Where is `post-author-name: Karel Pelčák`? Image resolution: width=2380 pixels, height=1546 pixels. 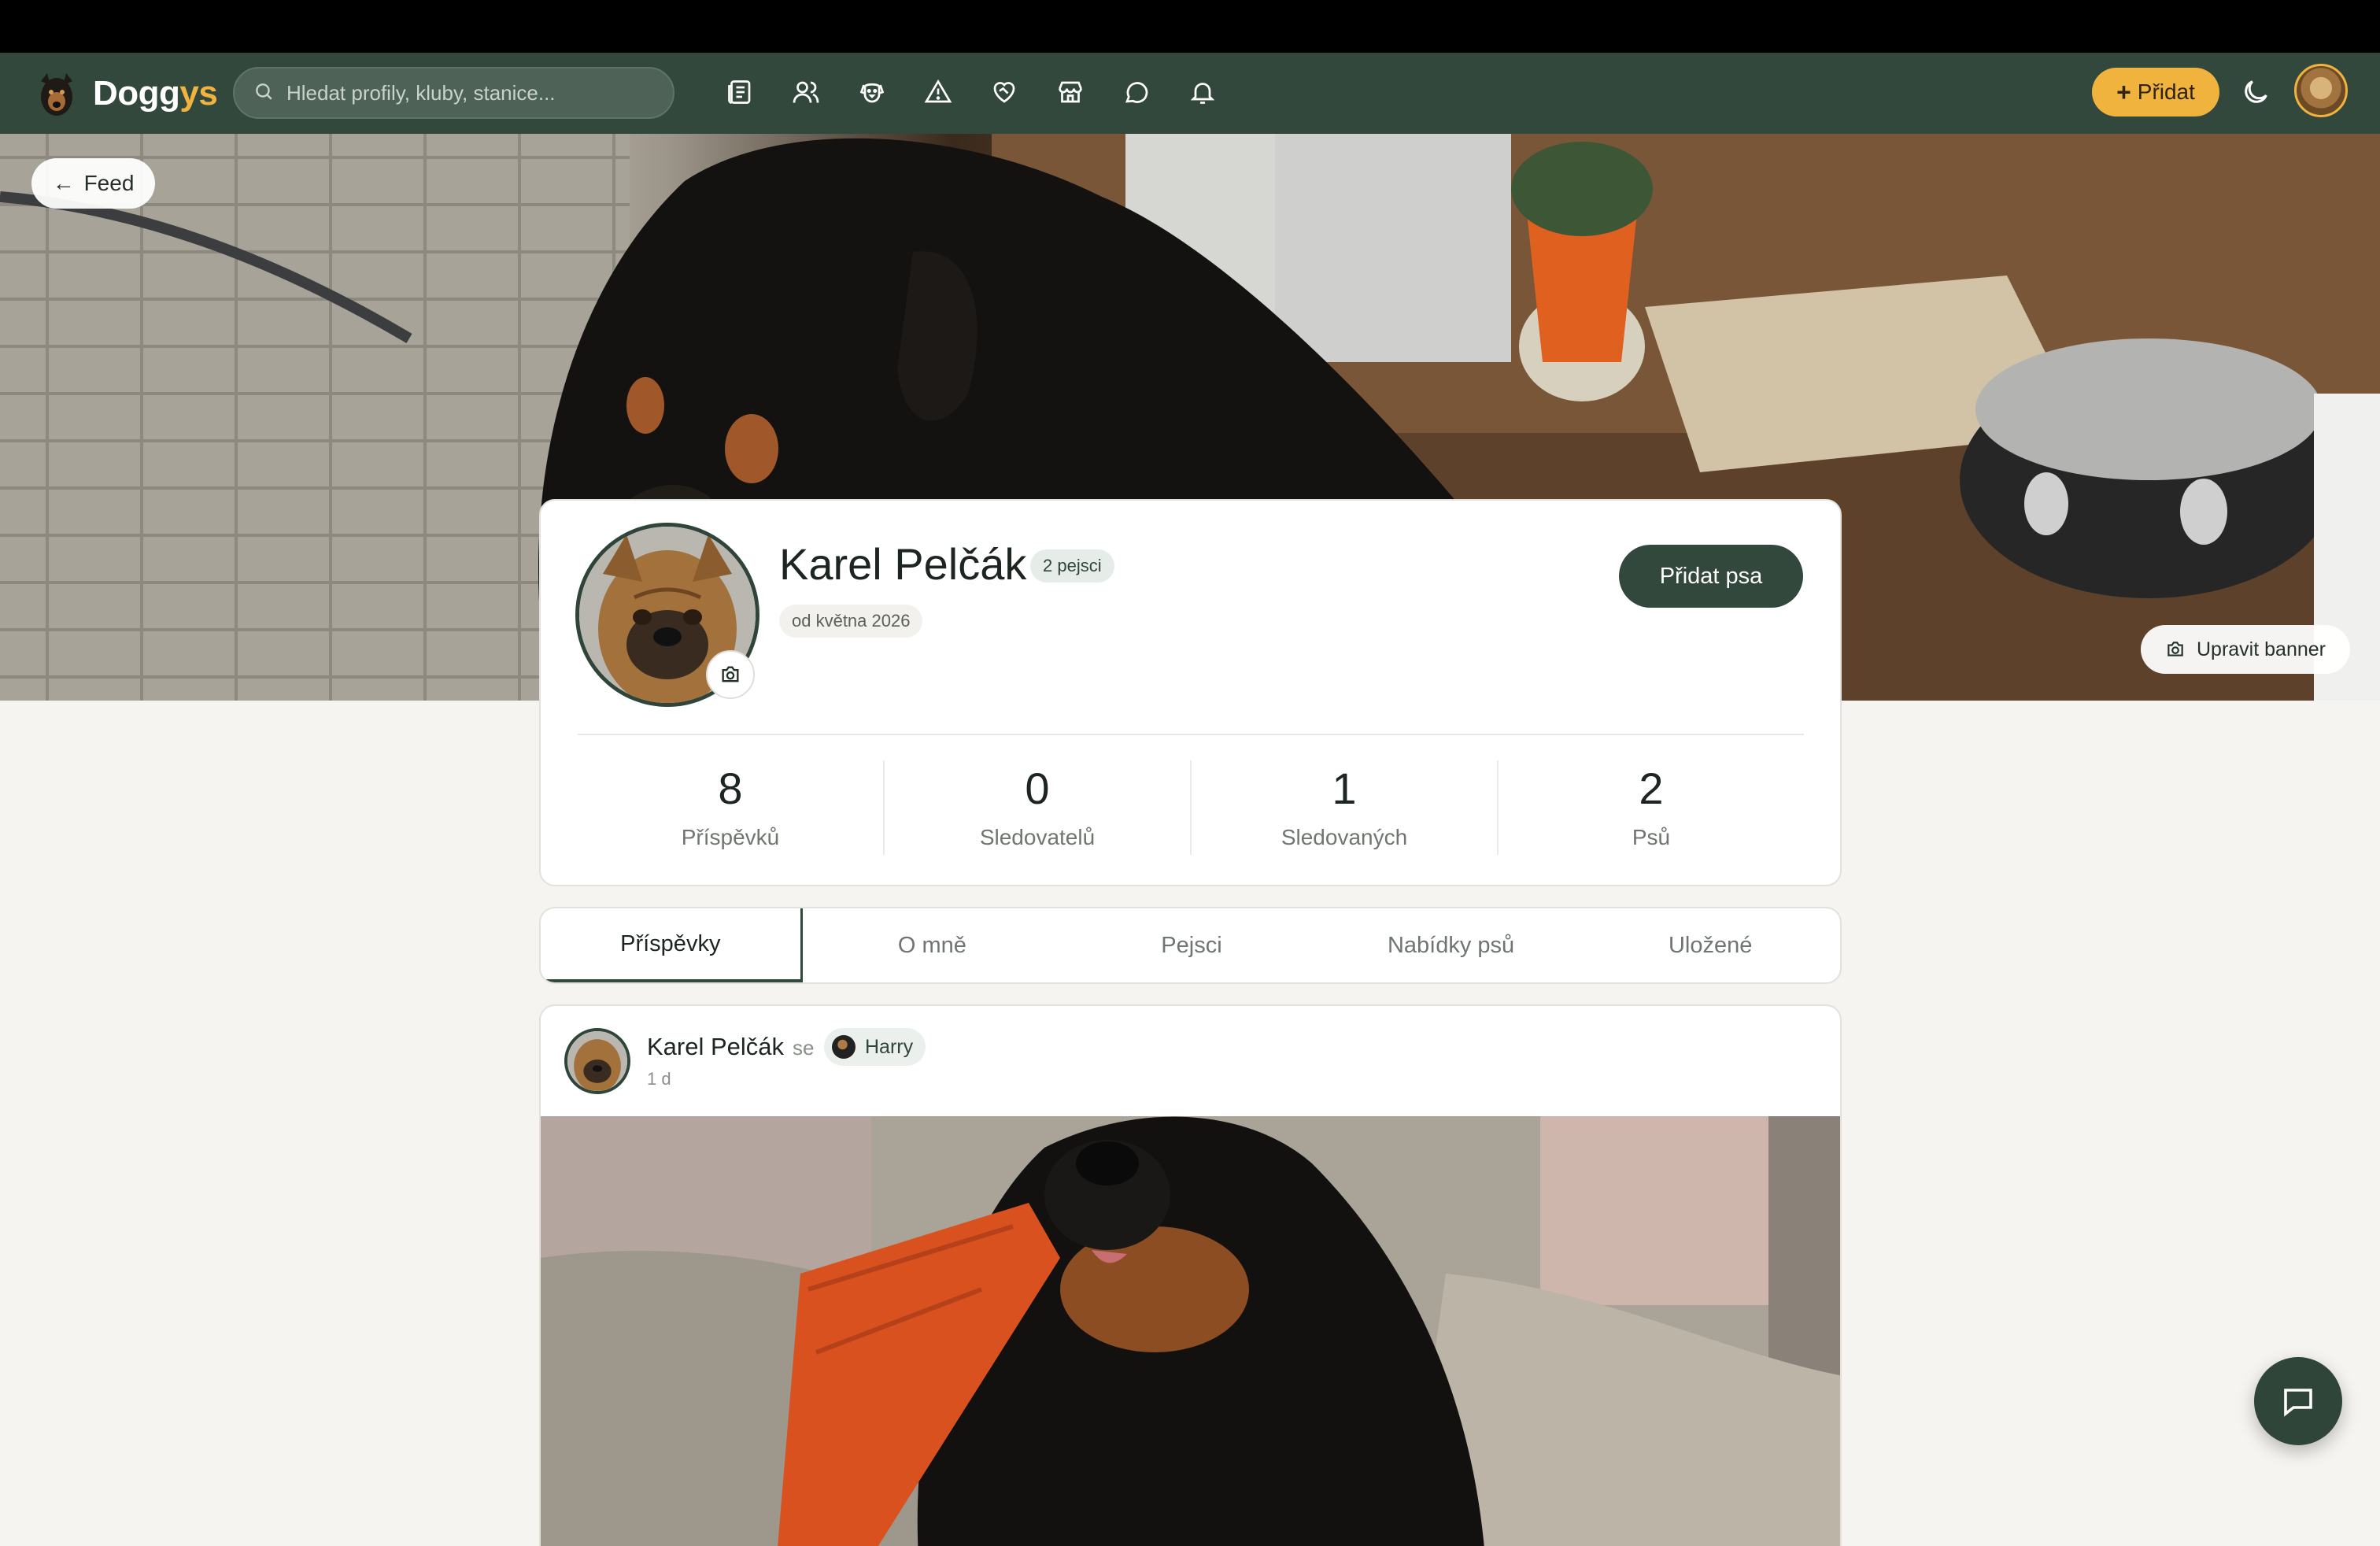
post-author-name: Karel Pelčák is located at coordinates (715, 1047).